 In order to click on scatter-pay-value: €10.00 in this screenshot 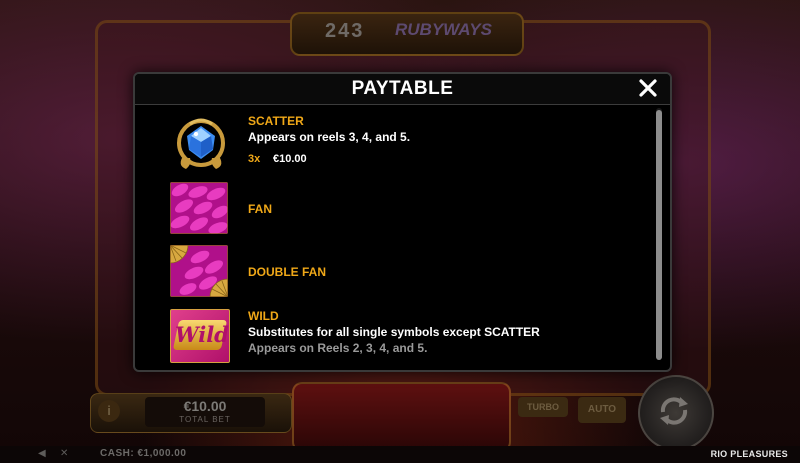, I will do `click(290, 159)`.